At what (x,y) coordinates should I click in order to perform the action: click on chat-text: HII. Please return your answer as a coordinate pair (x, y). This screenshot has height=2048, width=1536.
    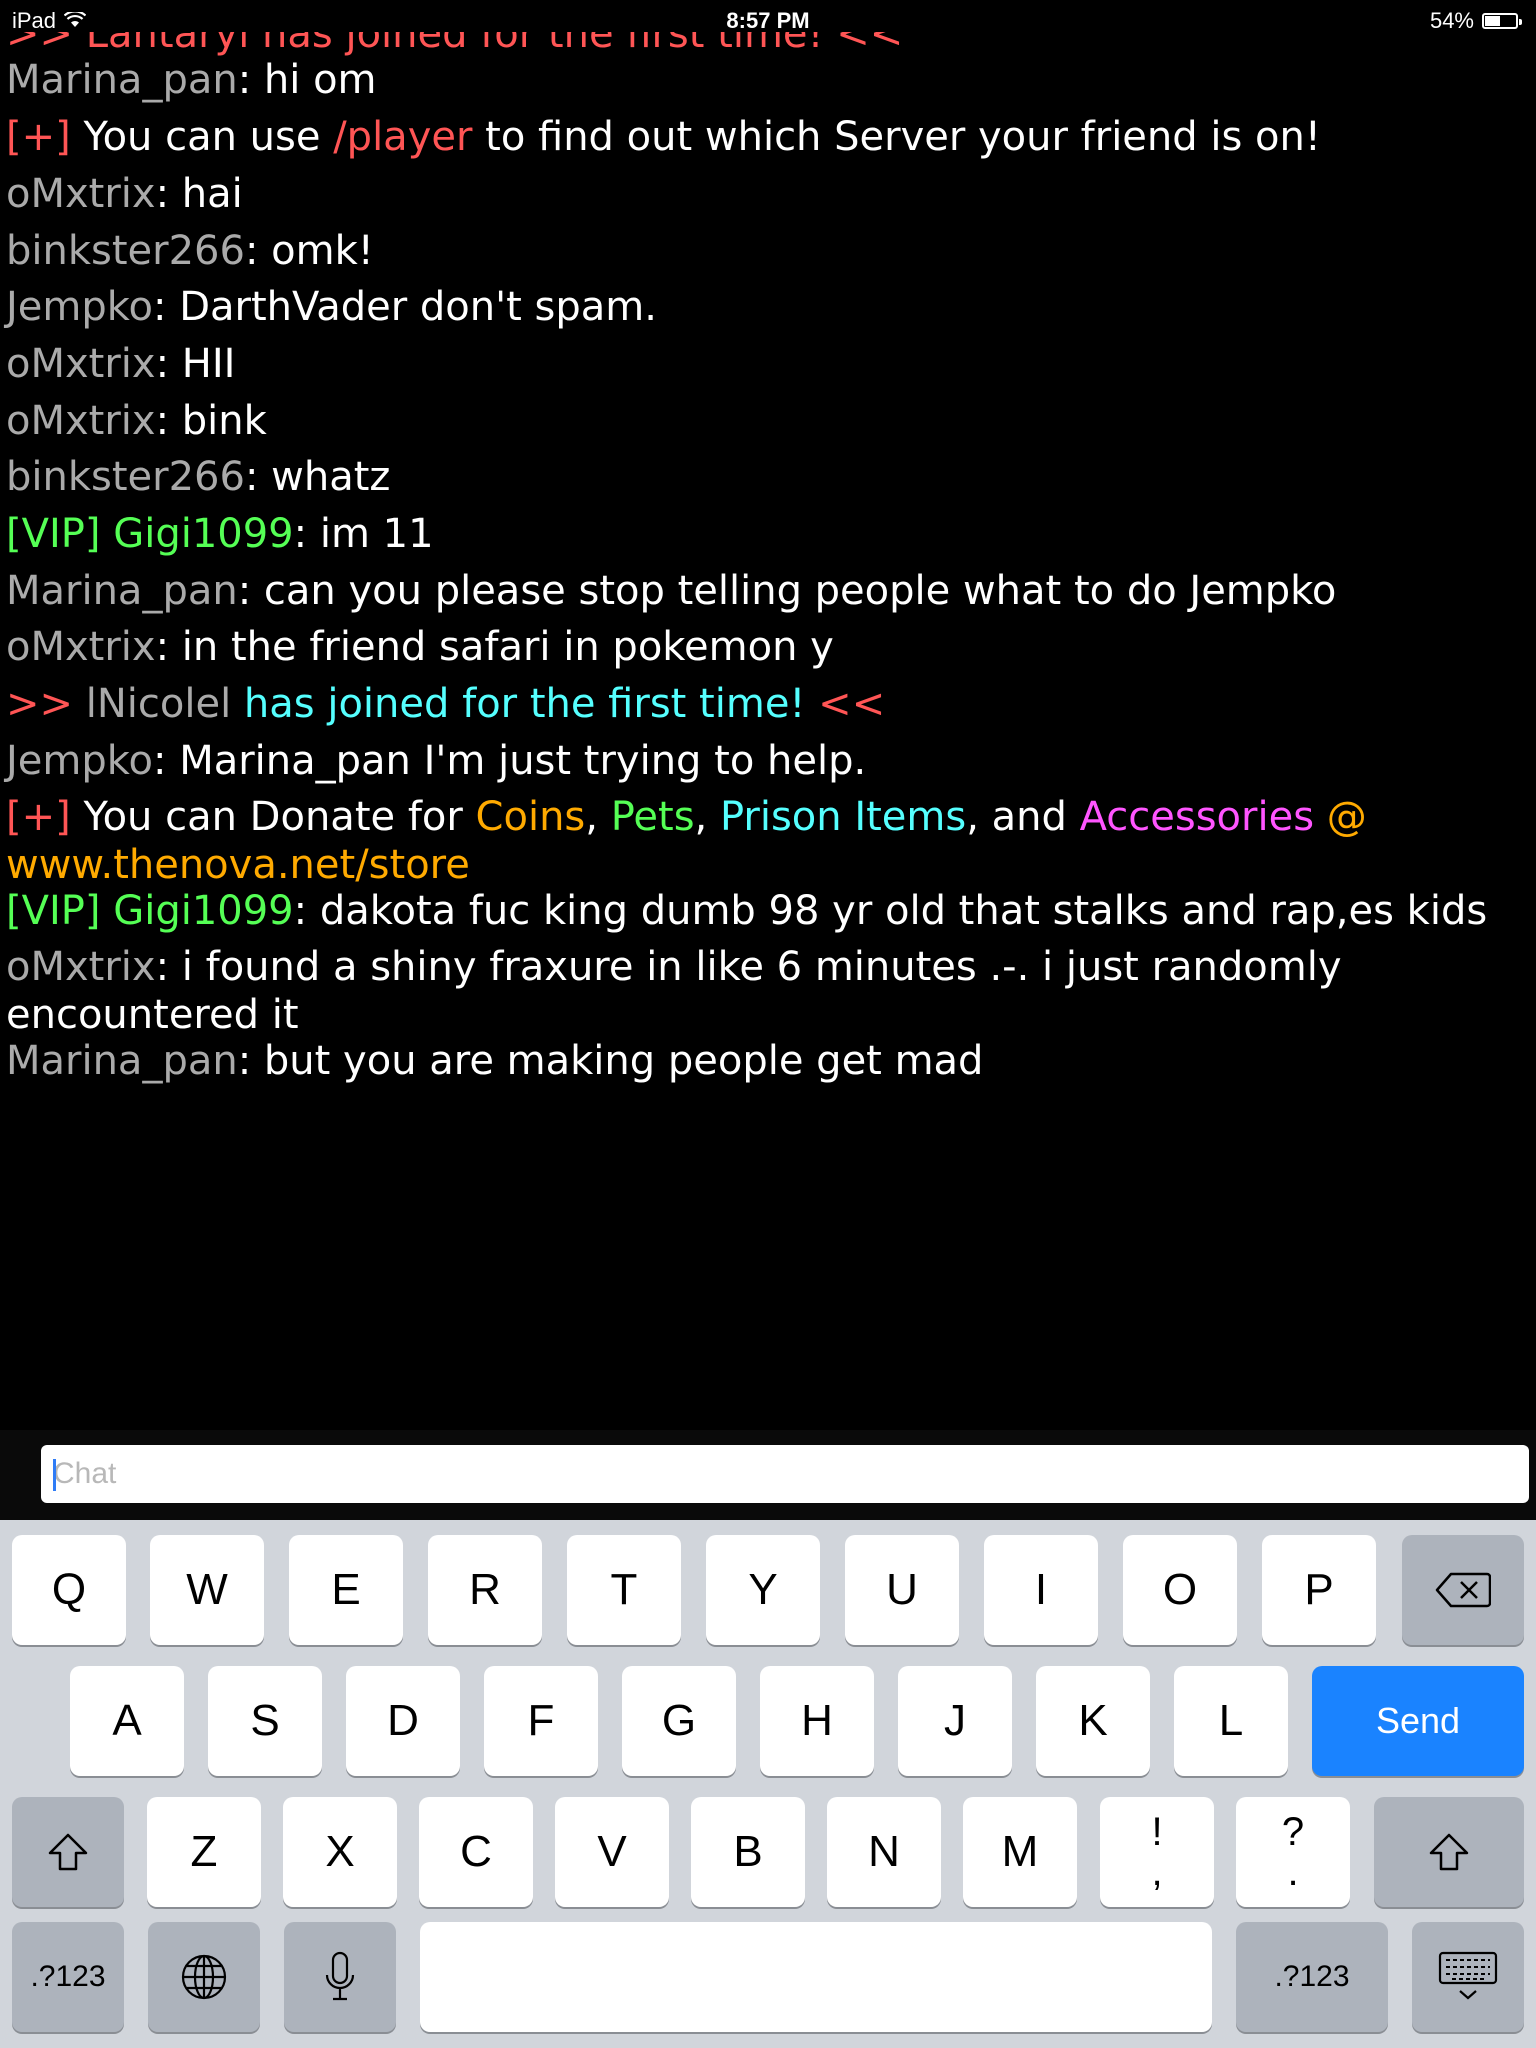
    Looking at the image, I should click on (208, 364).